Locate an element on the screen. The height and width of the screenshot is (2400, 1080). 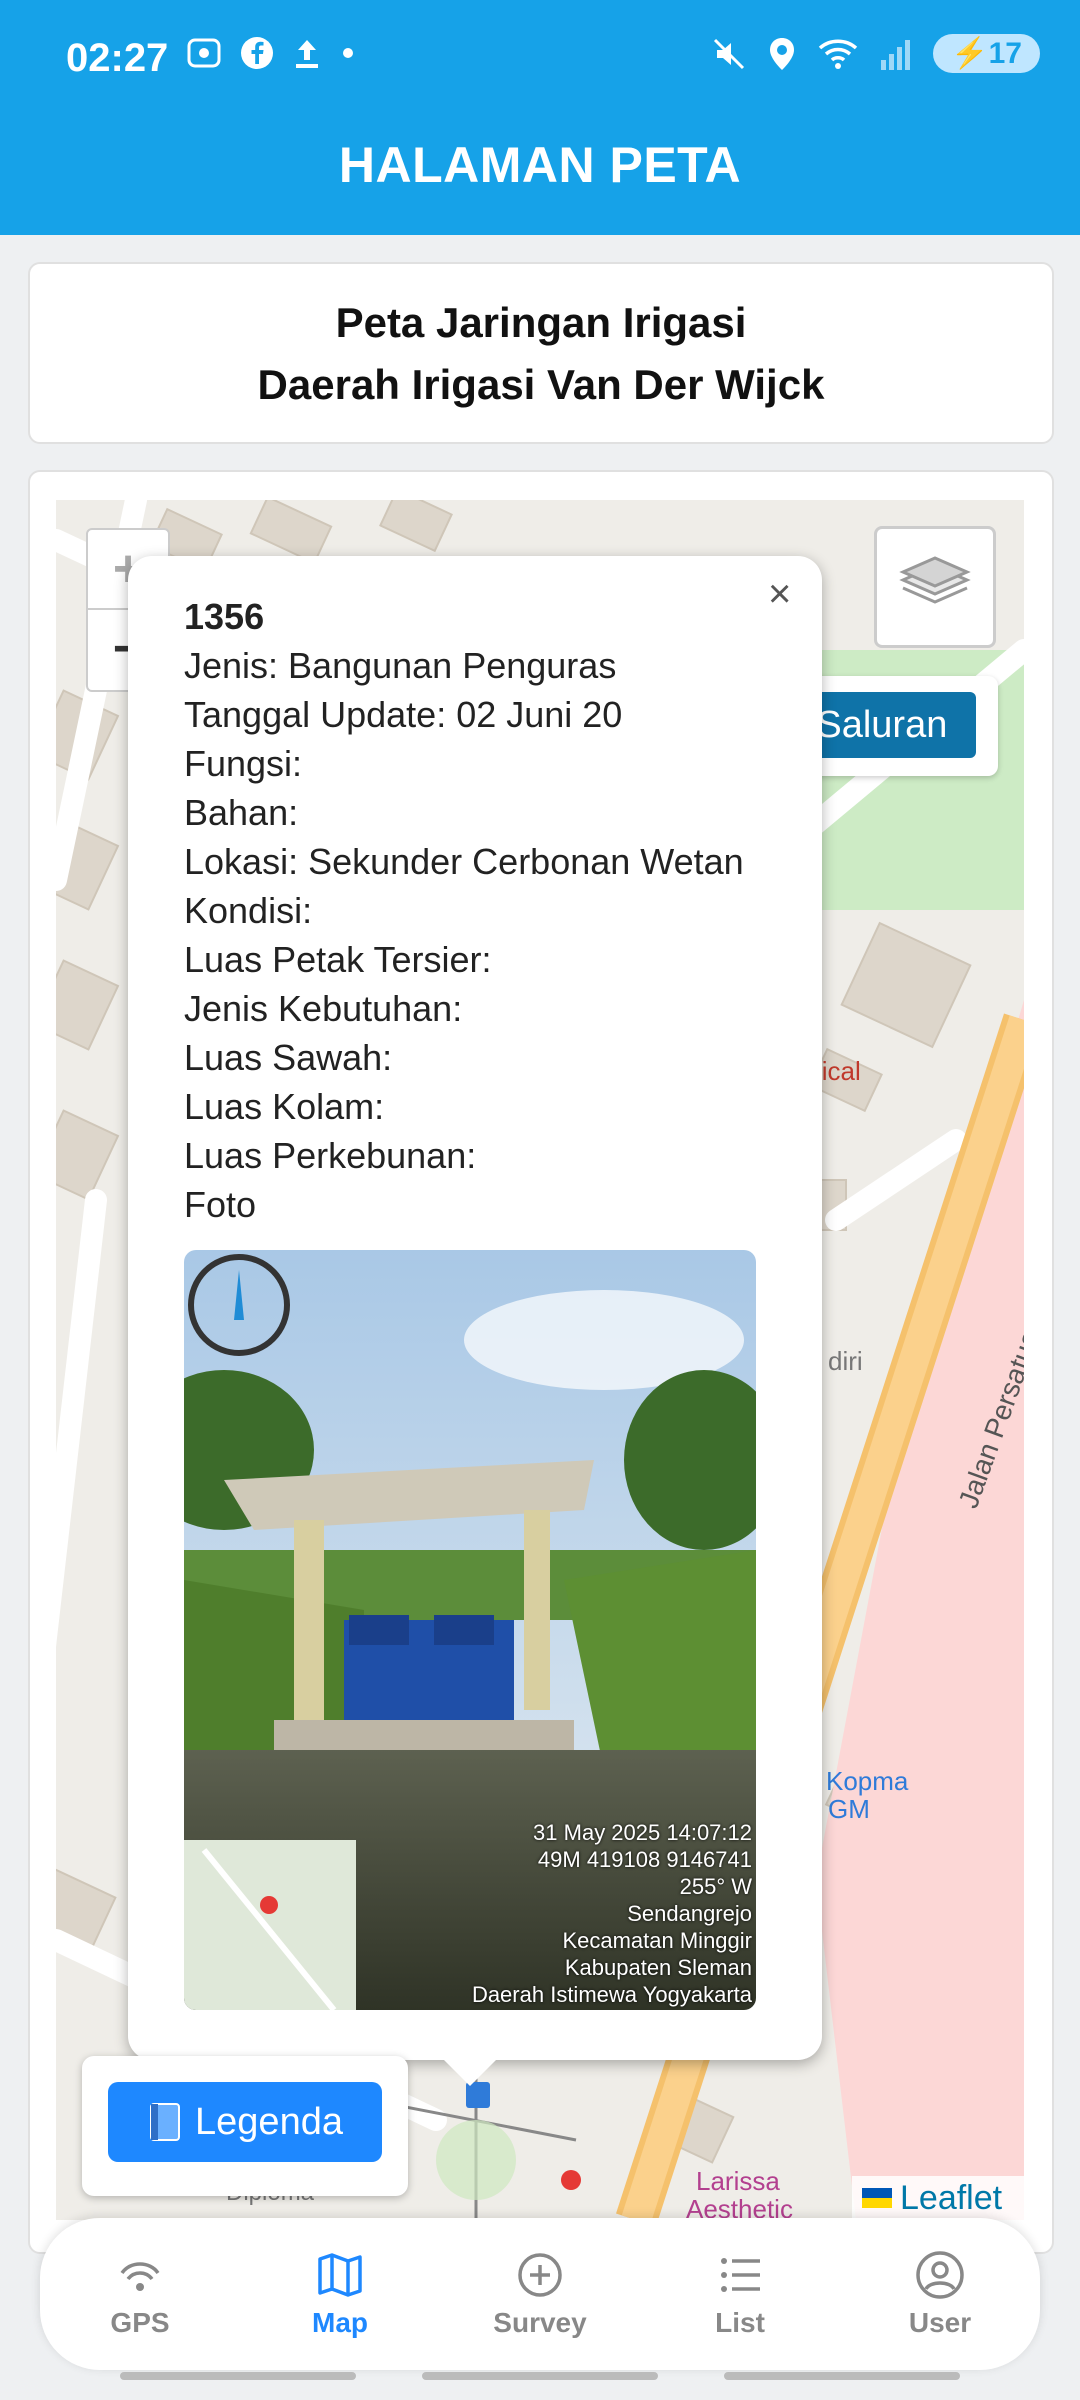
popup-field: Jenis Kebutuhan: is located at coordinates (323, 1008).